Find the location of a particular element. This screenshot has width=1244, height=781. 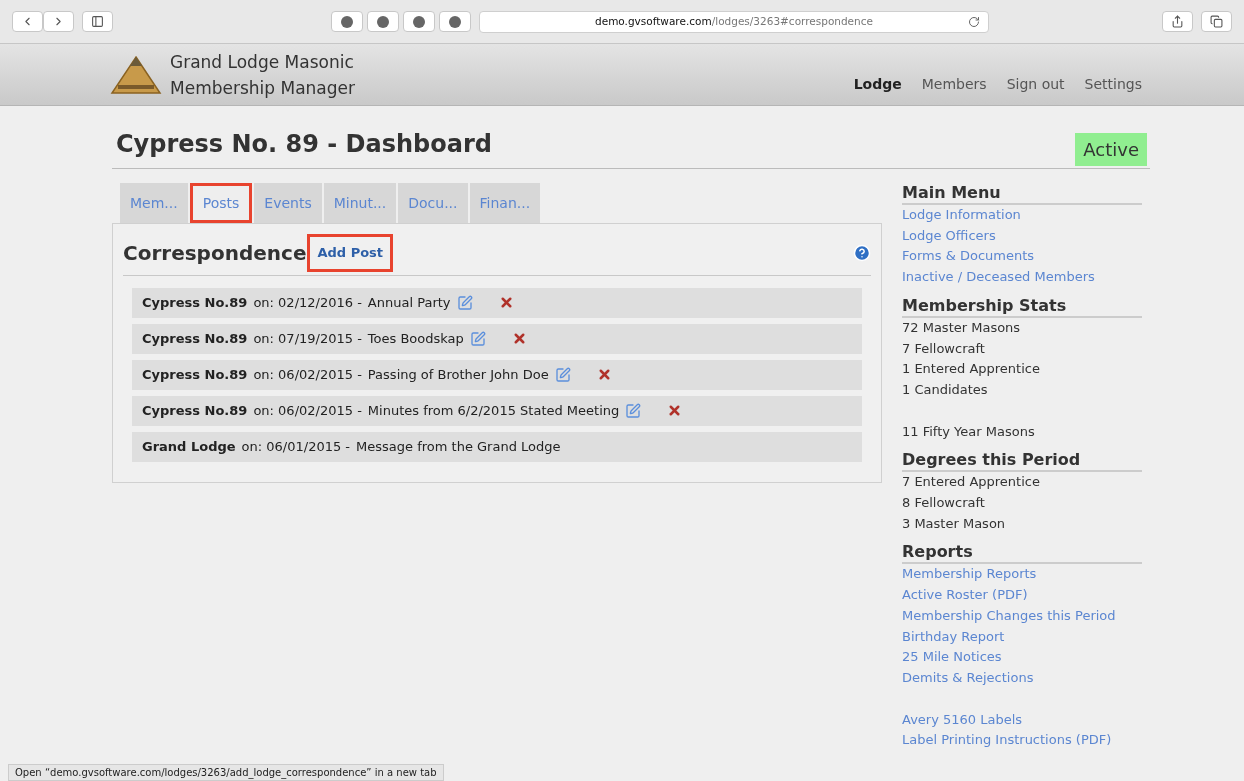

panel-title: Correspondence is located at coordinates (215, 253).